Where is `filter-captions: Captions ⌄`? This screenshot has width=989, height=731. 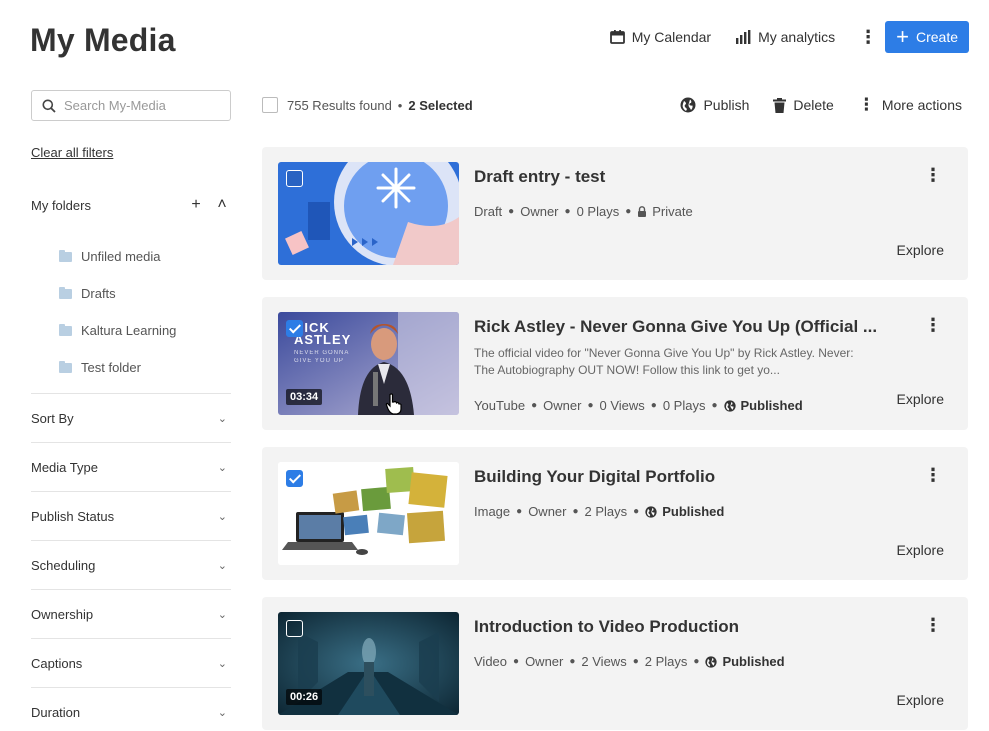
filter-captions: Captions ⌄ is located at coordinates (131, 662).